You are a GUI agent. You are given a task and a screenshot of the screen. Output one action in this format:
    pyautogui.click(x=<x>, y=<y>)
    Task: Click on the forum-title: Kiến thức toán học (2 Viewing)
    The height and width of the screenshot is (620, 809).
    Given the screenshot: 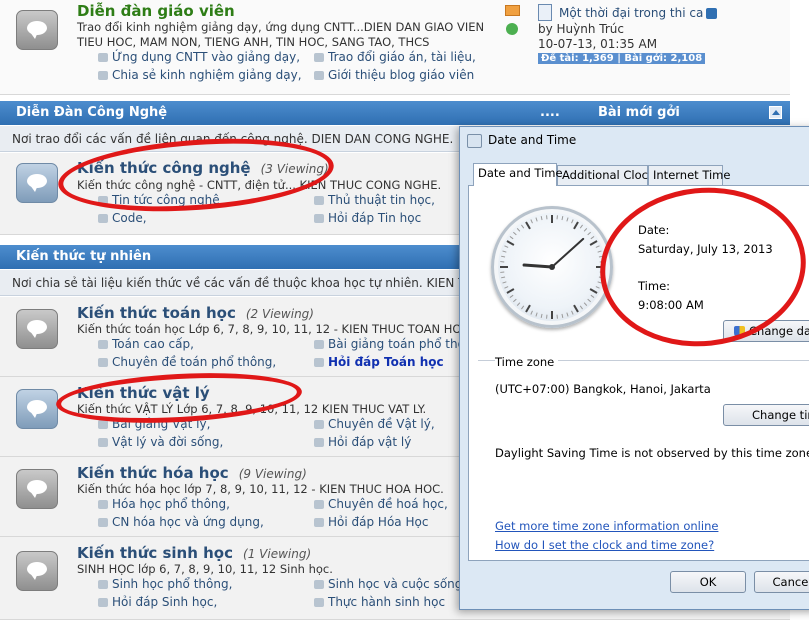 What is the action you would take?
    pyautogui.click(x=195, y=313)
    